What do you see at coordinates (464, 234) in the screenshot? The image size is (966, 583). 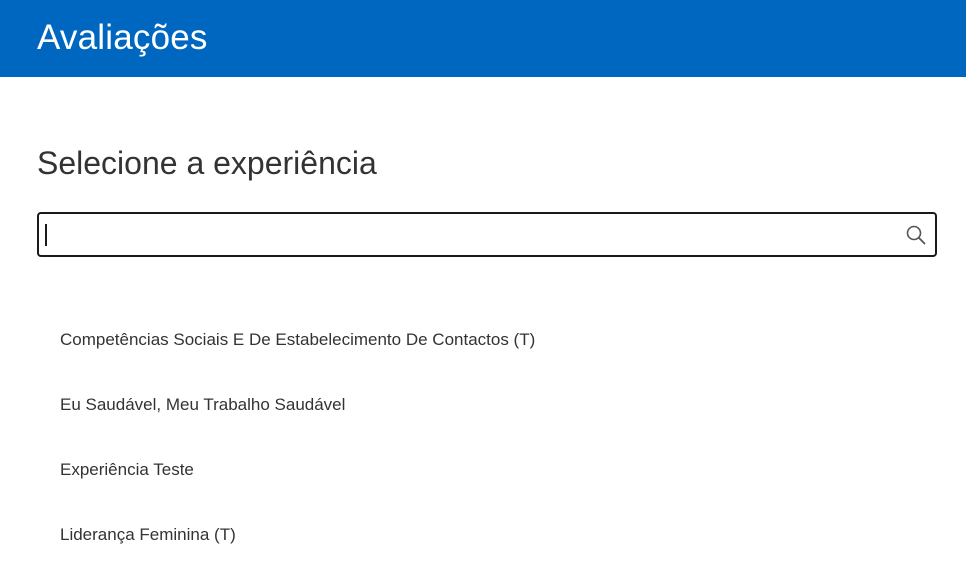 I see `search-input` at bounding box center [464, 234].